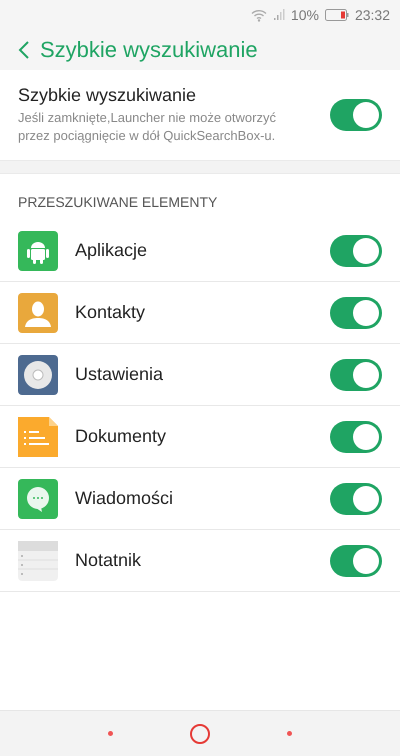  What do you see at coordinates (147, 127) in the screenshot?
I see `setting-description: Jeśli zamknięte,Launcher nie może otworzyć przez pociągnięcie w dół QuickSearchBox-u.` at bounding box center [147, 127].